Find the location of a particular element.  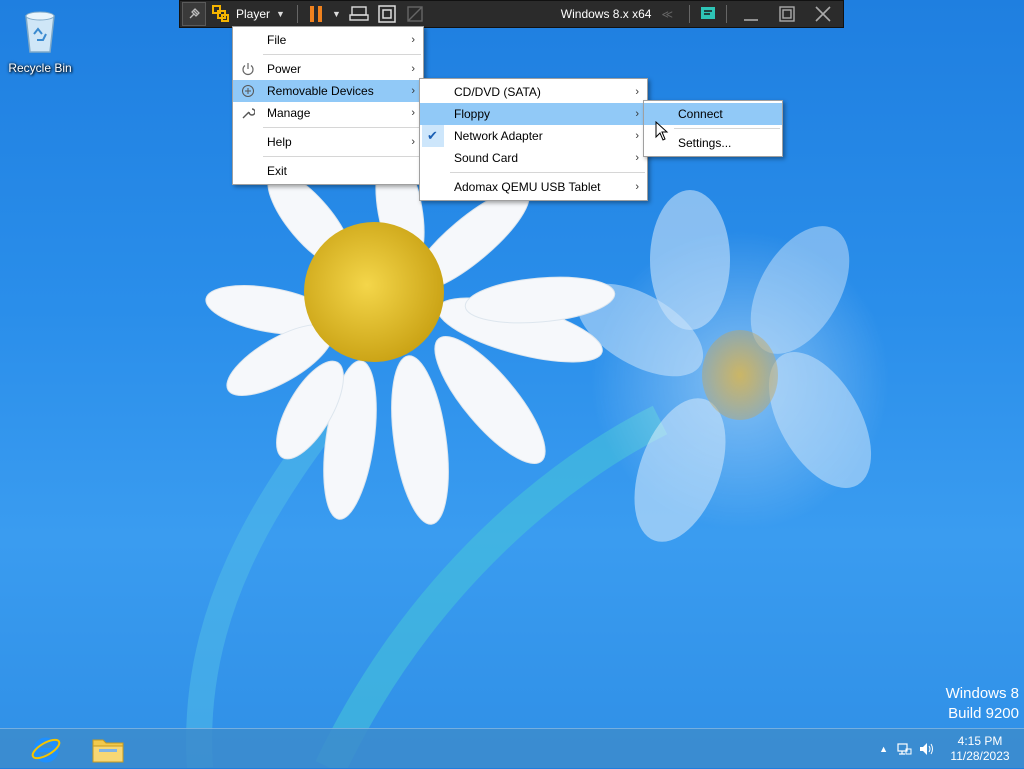

internet-explorer-button is located at coordinates (46, 749).